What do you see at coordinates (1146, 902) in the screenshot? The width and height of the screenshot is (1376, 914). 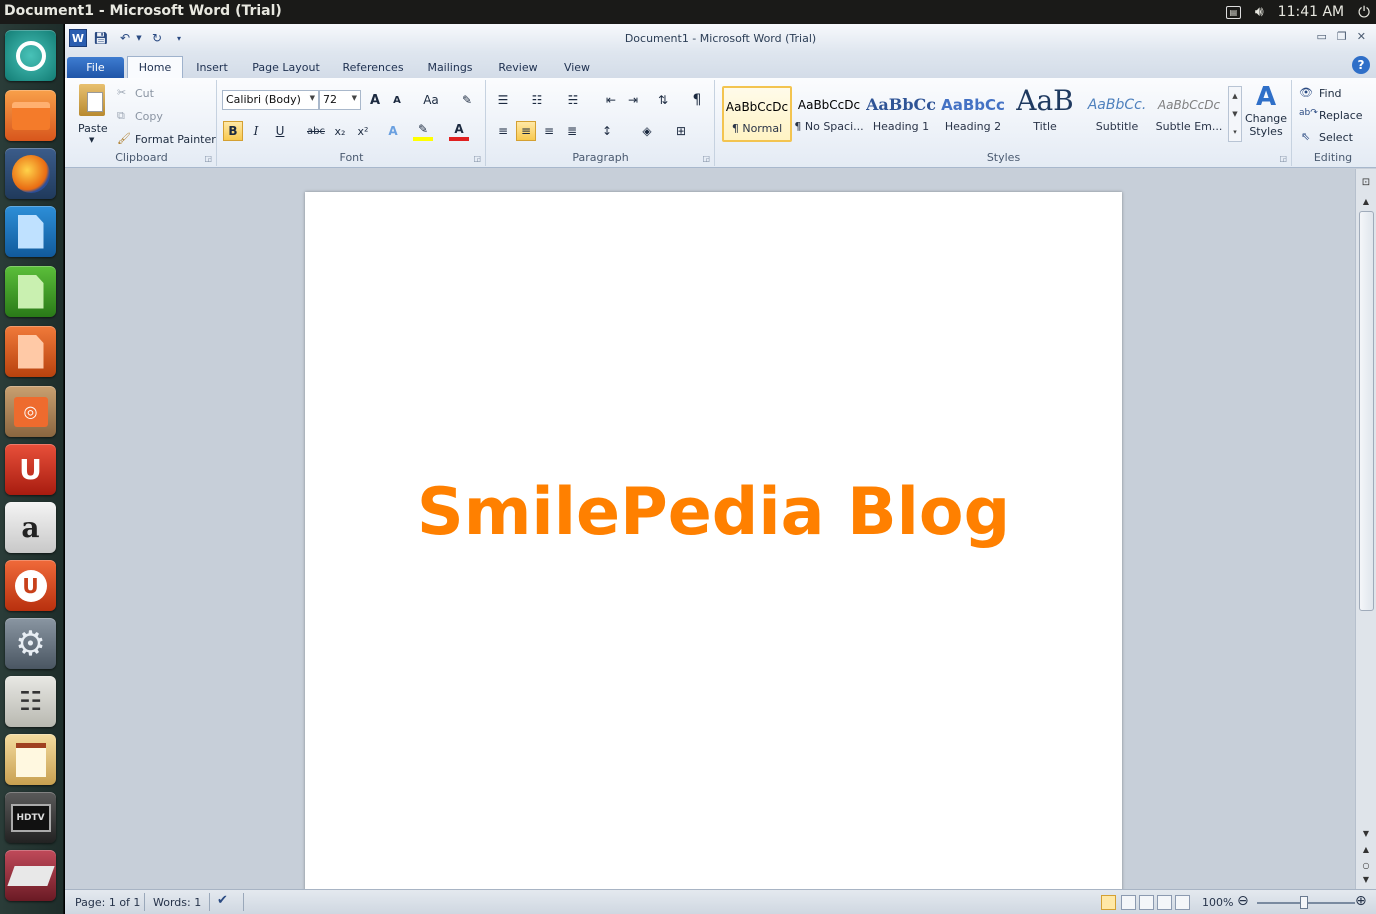 I see `web-layout-icon` at bounding box center [1146, 902].